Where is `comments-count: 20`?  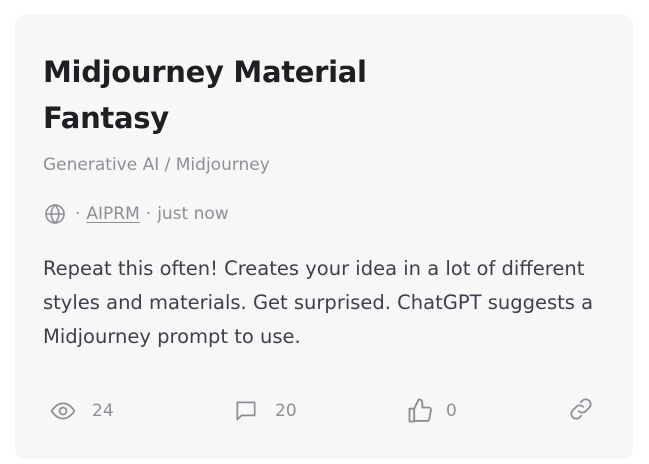
comments-count: 20 is located at coordinates (286, 411).